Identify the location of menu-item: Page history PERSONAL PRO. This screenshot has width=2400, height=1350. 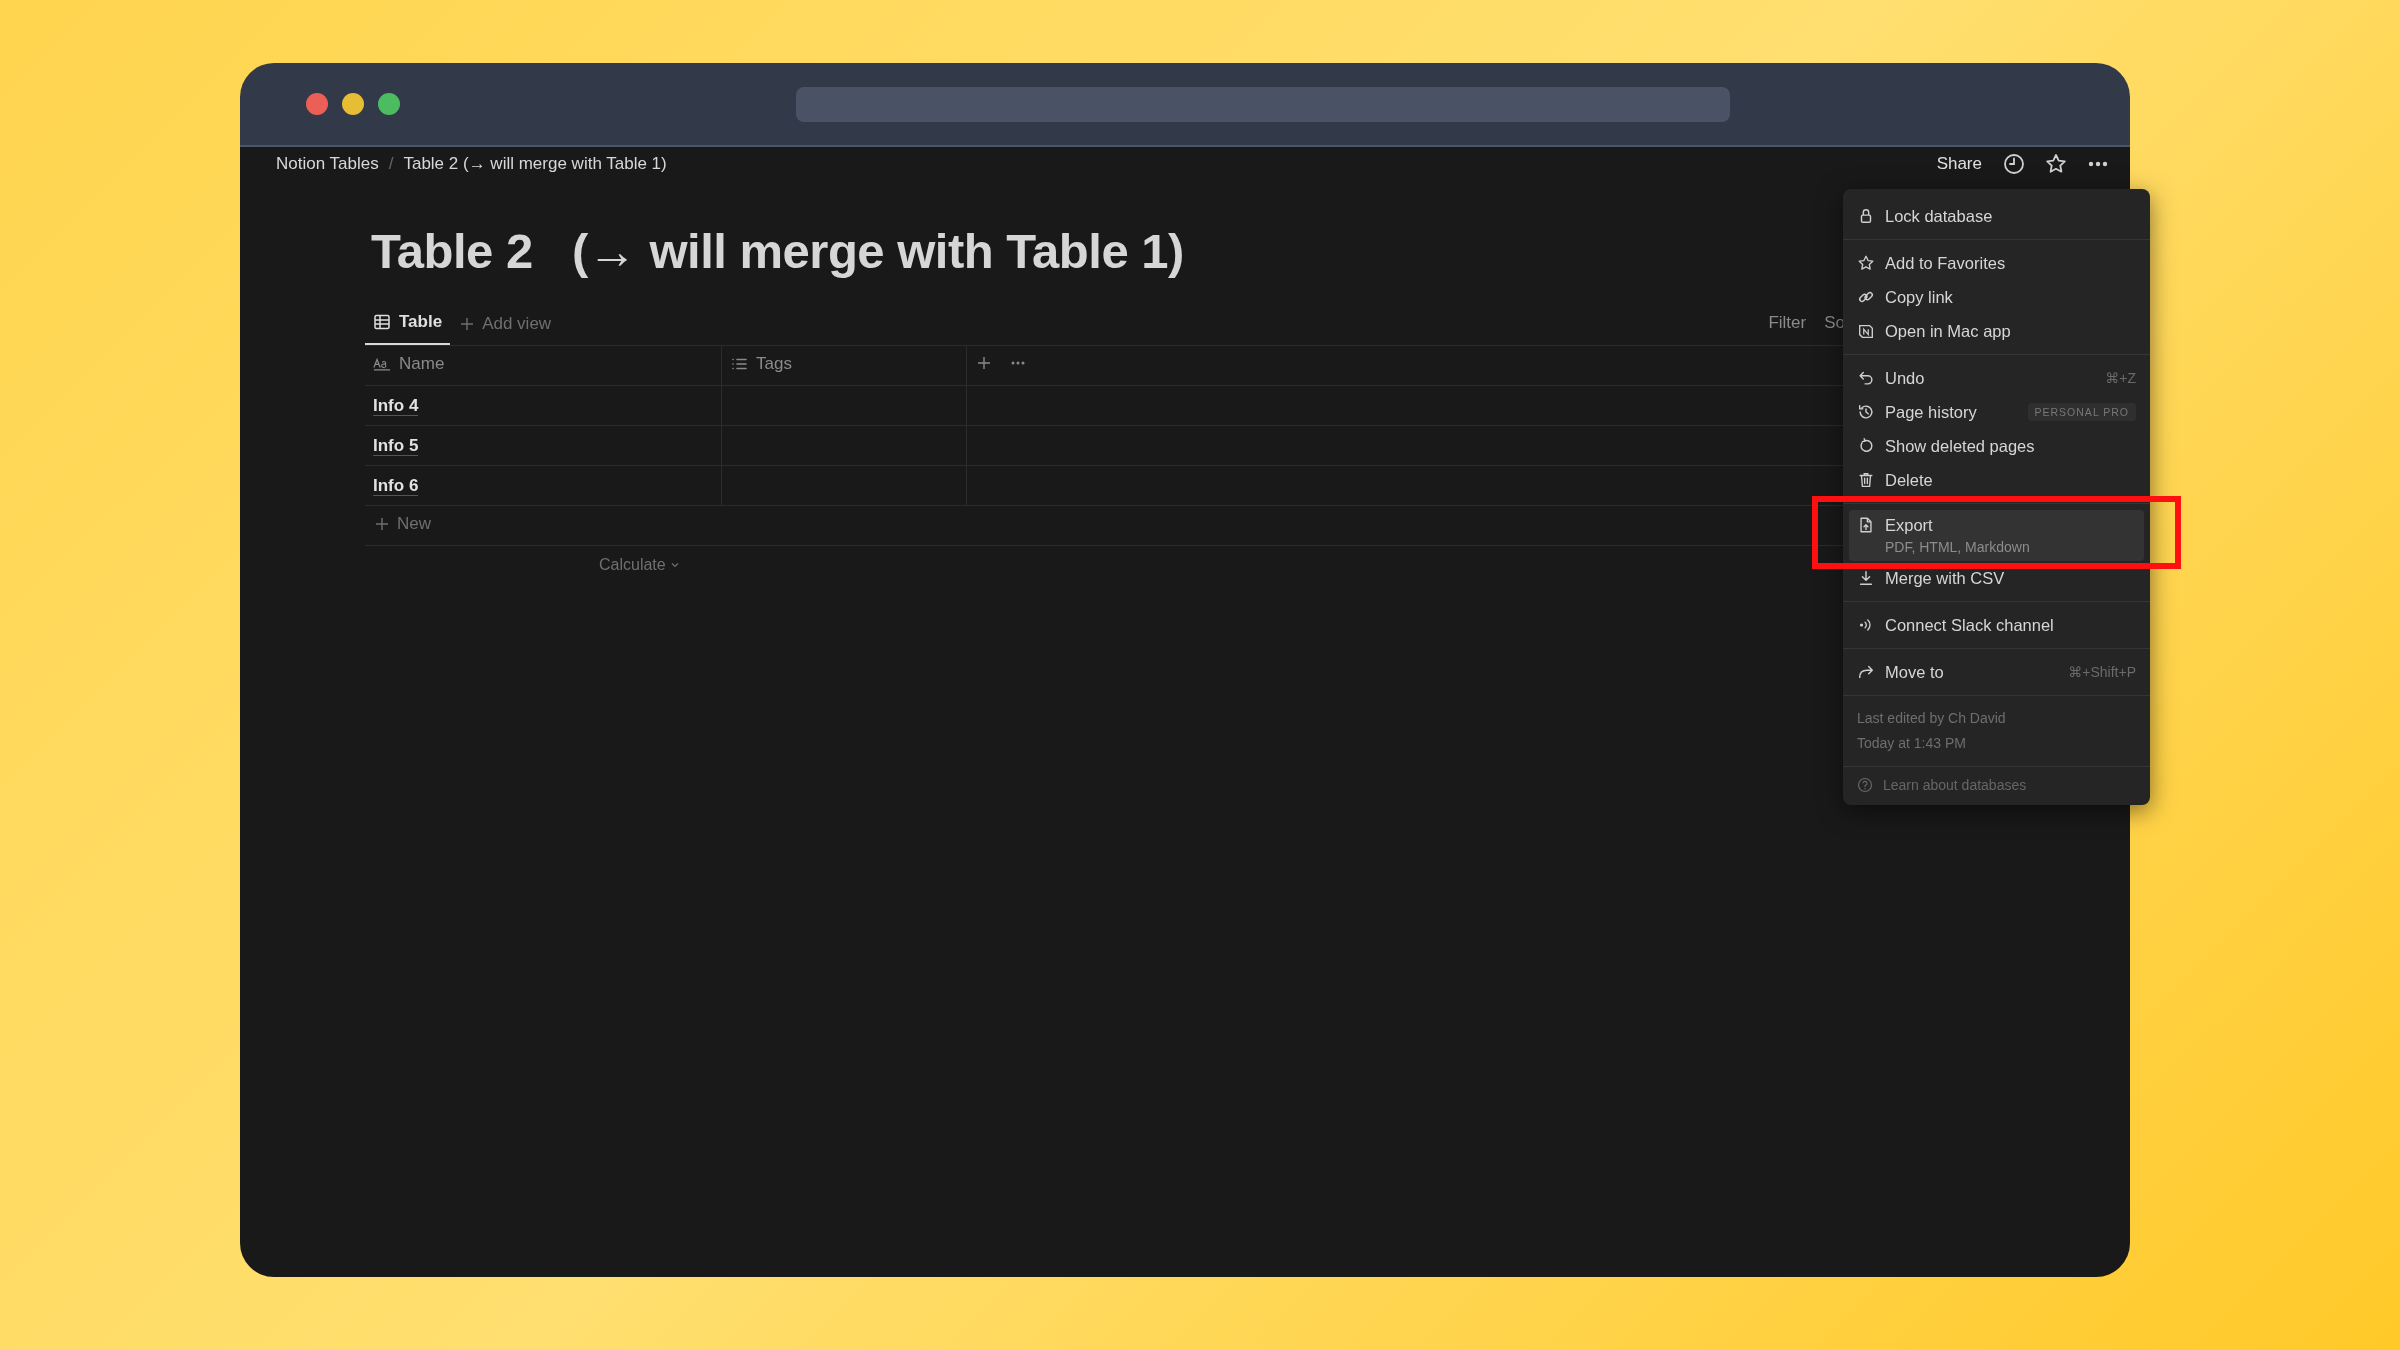
(1996, 412).